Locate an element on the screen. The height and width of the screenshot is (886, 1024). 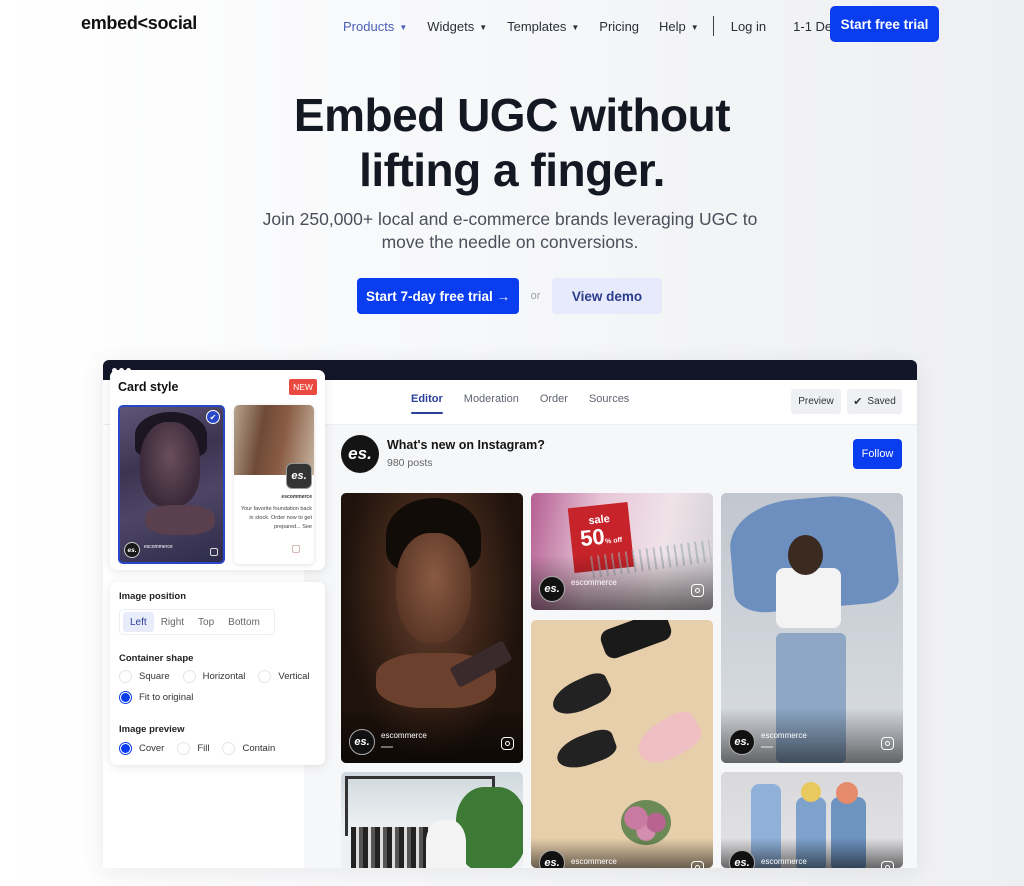
logo: embed<social is located at coordinates (139, 23).